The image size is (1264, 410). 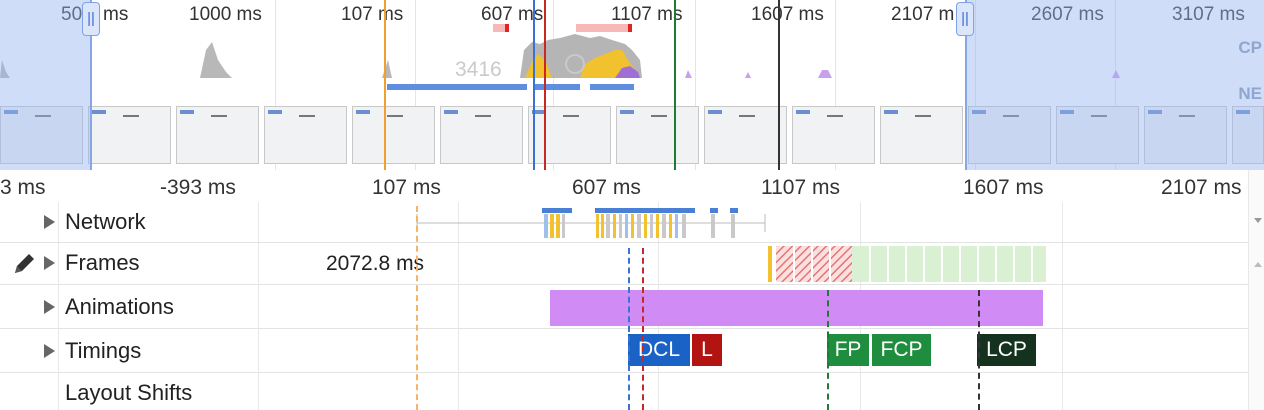 What do you see at coordinates (707, 350) in the screenshot?
I see `load-marker: L` at bounding box center [707, 350].